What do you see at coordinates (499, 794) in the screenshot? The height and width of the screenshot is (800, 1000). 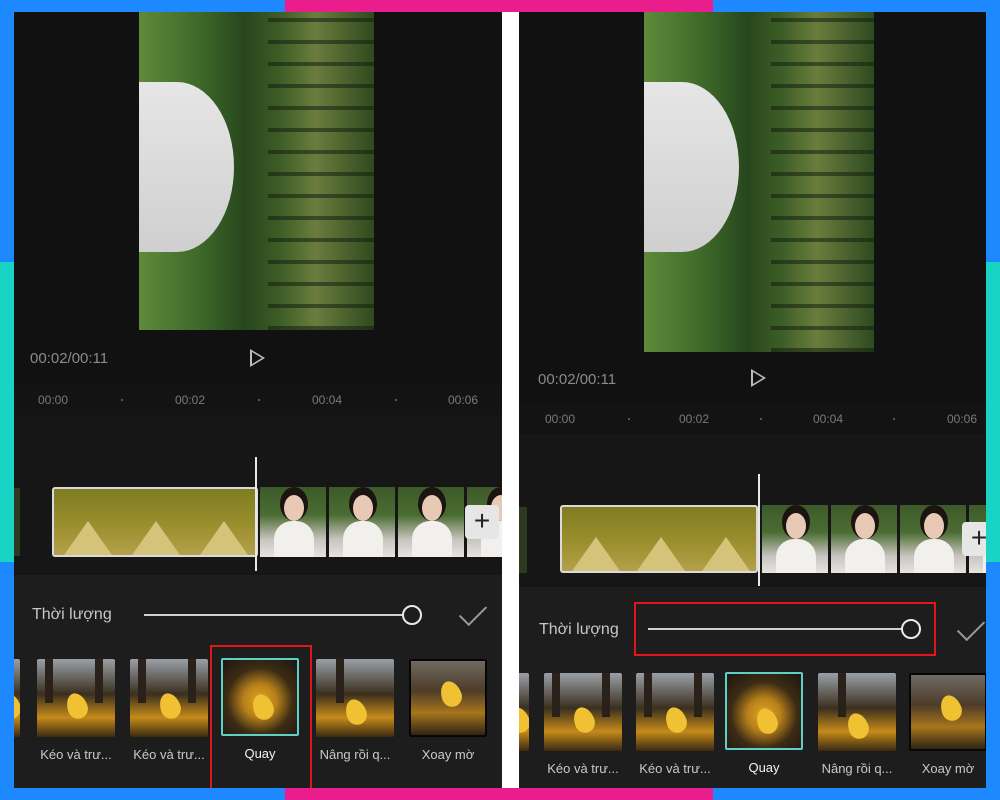 I see `frame-bottom-middle` at bounding box center [499, 794].